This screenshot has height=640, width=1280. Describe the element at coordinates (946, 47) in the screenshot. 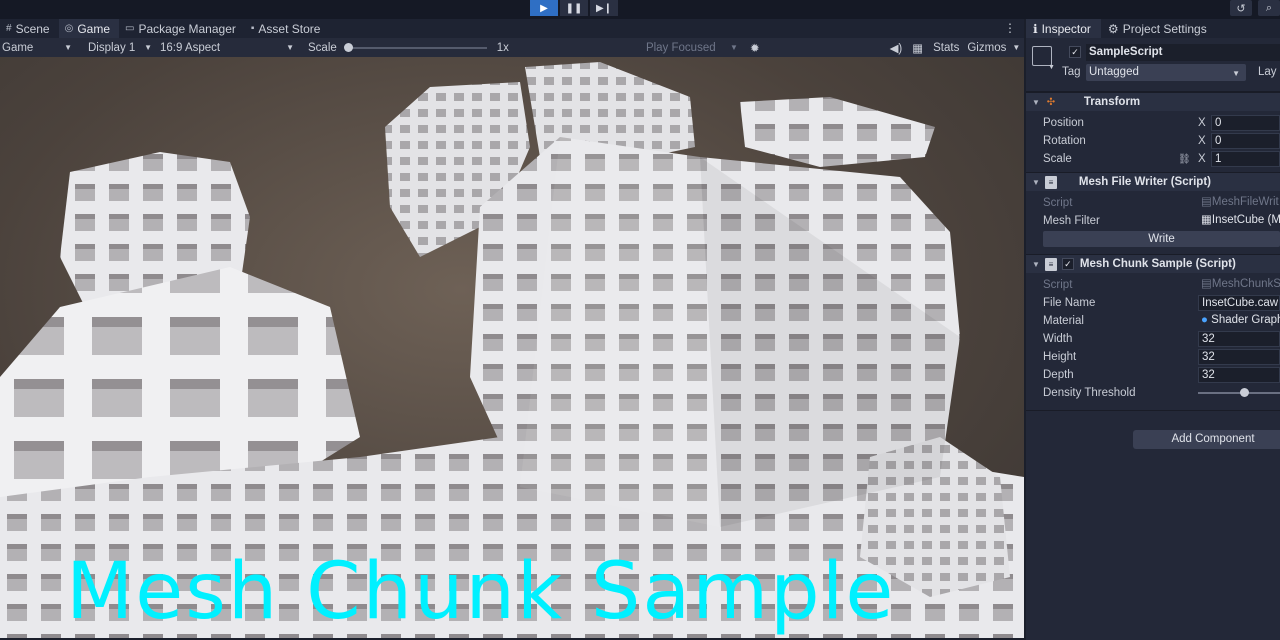

I see `stats-button: Stats` at that location.